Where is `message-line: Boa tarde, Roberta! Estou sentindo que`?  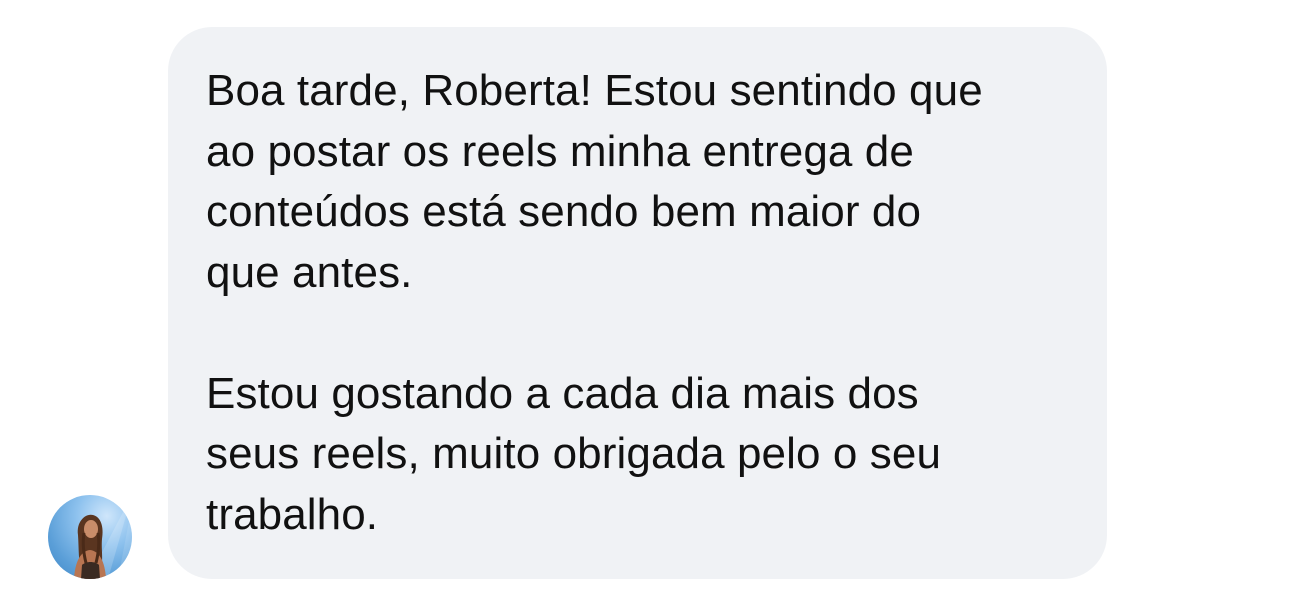 message-line: Boa tarde, Roberta! Estou sentindo que is located at coordinates (594, 90).